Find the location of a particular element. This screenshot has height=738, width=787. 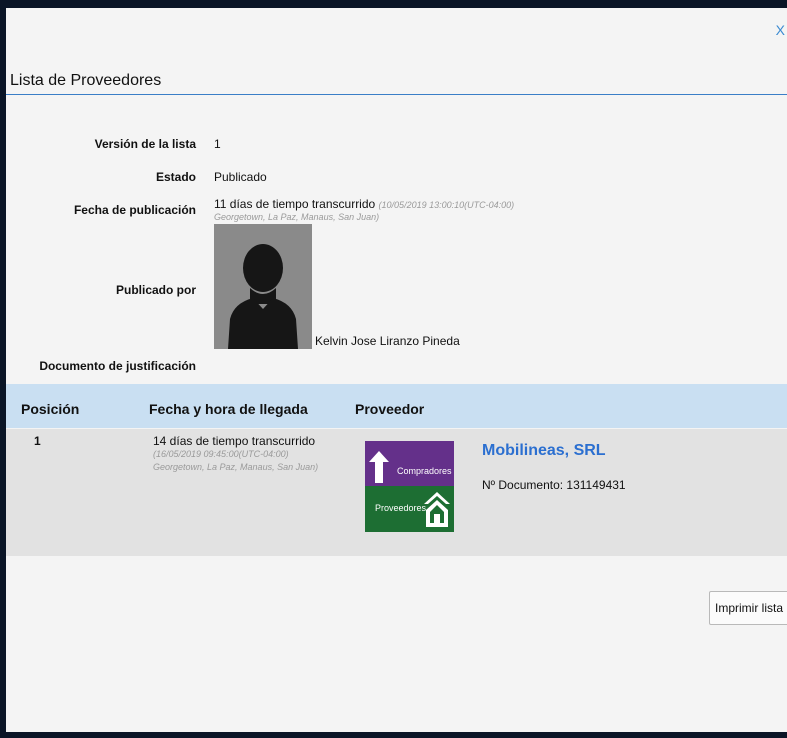

supplier-name-link: Mobilineas, SRL is located at coordinates (544, 451).